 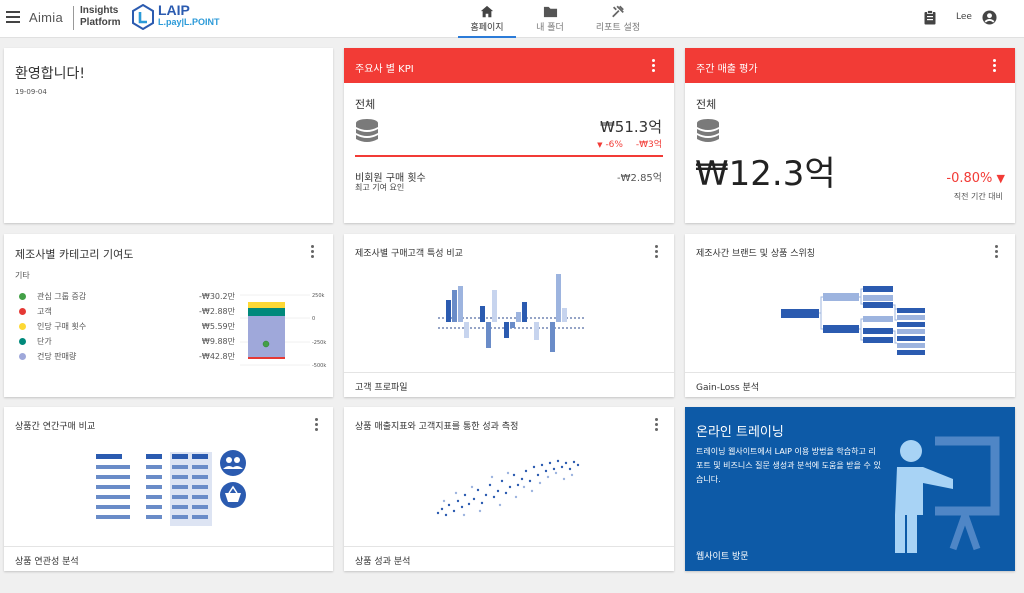 I want to click on legend-label: 건당 판매량, so click(x=57, y=356).